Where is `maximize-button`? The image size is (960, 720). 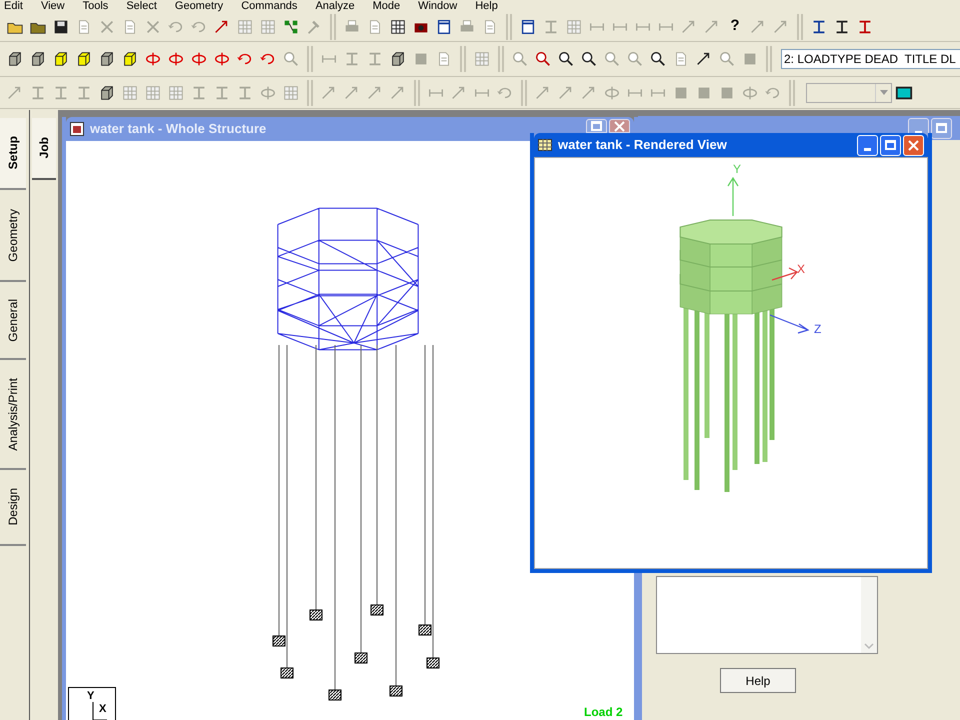
maximize-button is located at coordinates (941, 128).